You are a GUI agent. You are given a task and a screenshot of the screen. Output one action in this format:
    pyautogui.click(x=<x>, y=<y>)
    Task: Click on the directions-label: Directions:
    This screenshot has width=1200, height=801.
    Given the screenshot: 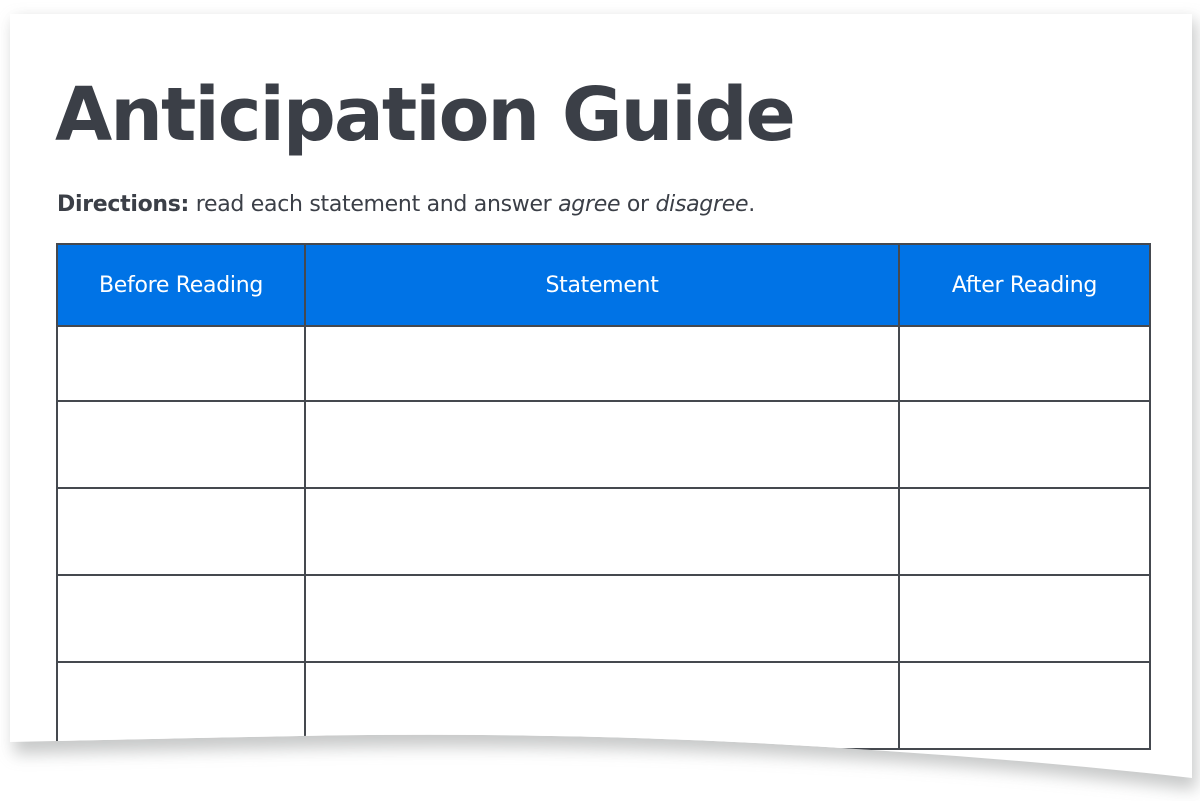 What is the action you would take?
    pyautogui.click(x=123, y=204)
    